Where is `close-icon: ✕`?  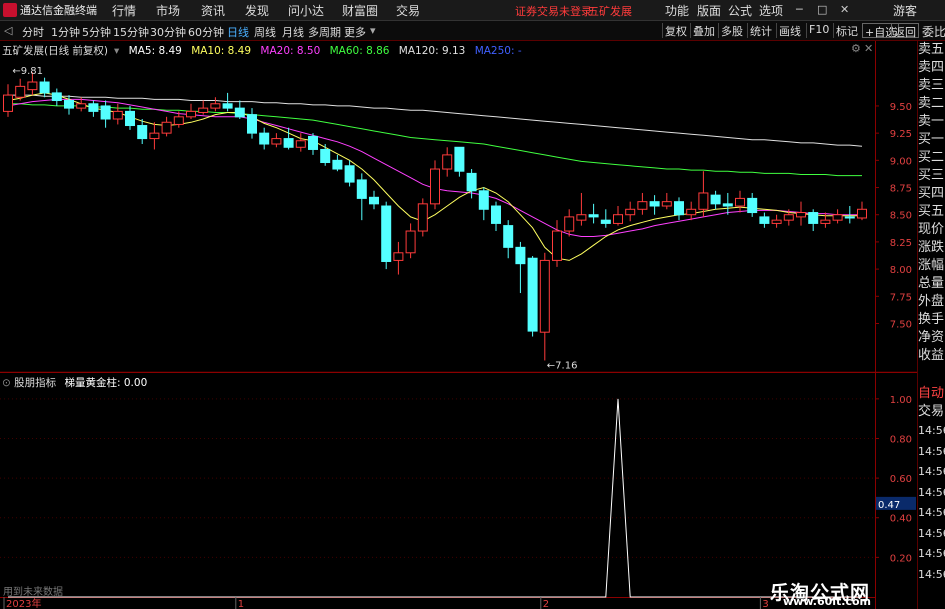 close-icon: ✕ is located at coordinates (844, 9).